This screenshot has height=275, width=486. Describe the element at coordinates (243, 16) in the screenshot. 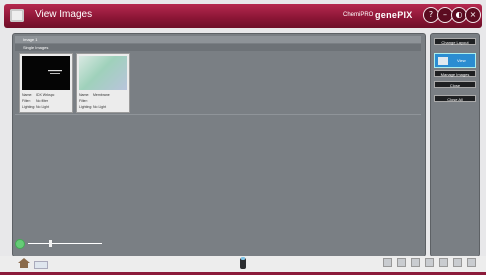

I see `title-bar: View Images ChemiPRO genePIX ? – ◐ ×` at that location.